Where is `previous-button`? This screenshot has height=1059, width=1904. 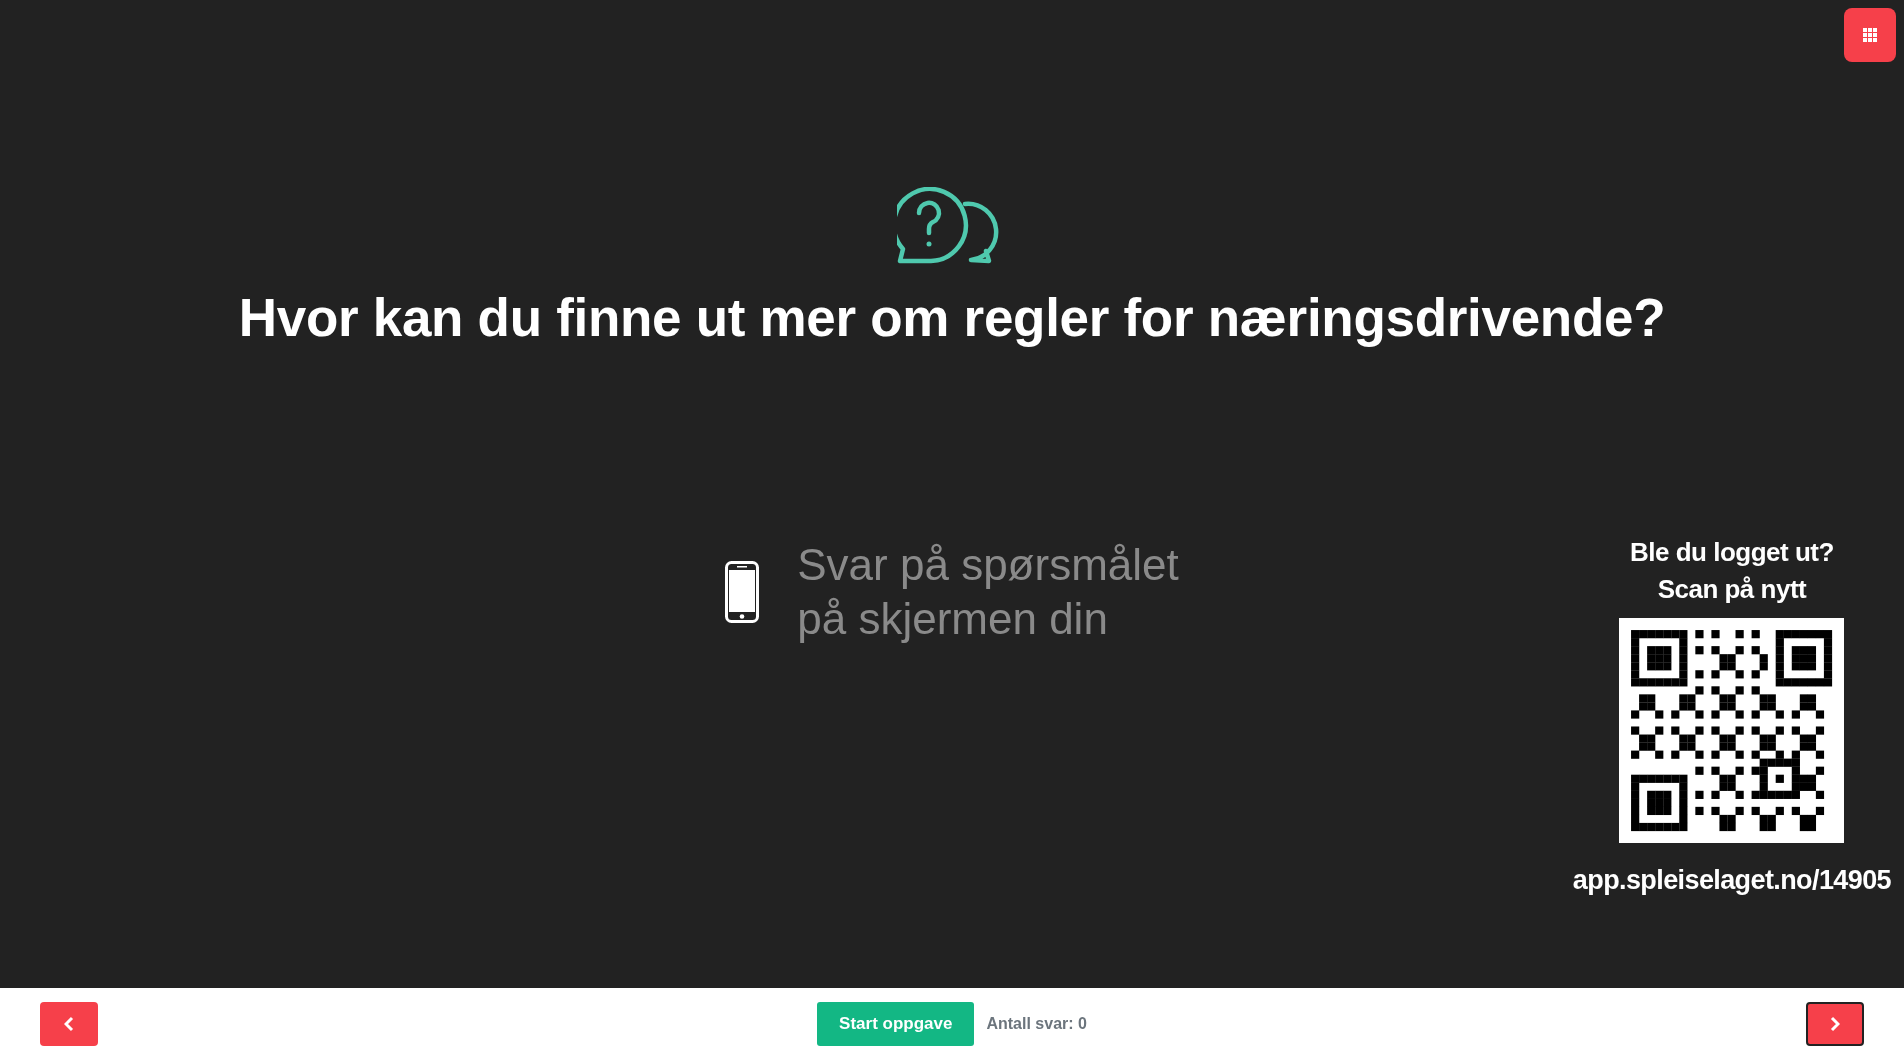
previous-button is located at coordinates (69, 1023).